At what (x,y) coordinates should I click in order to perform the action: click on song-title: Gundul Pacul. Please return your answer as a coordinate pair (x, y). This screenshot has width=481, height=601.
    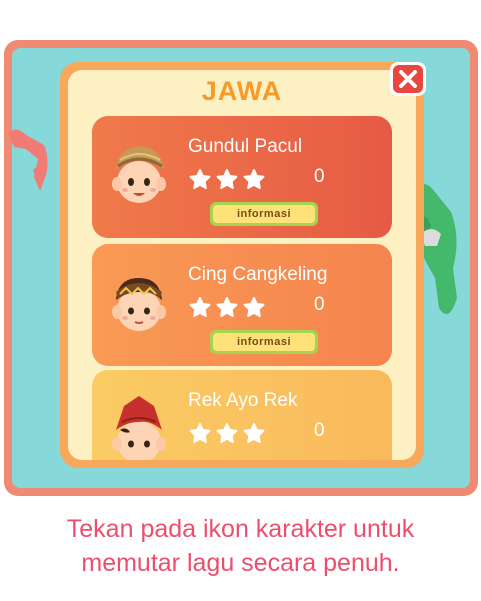
    Looking at the image, I should click on (245, 146).